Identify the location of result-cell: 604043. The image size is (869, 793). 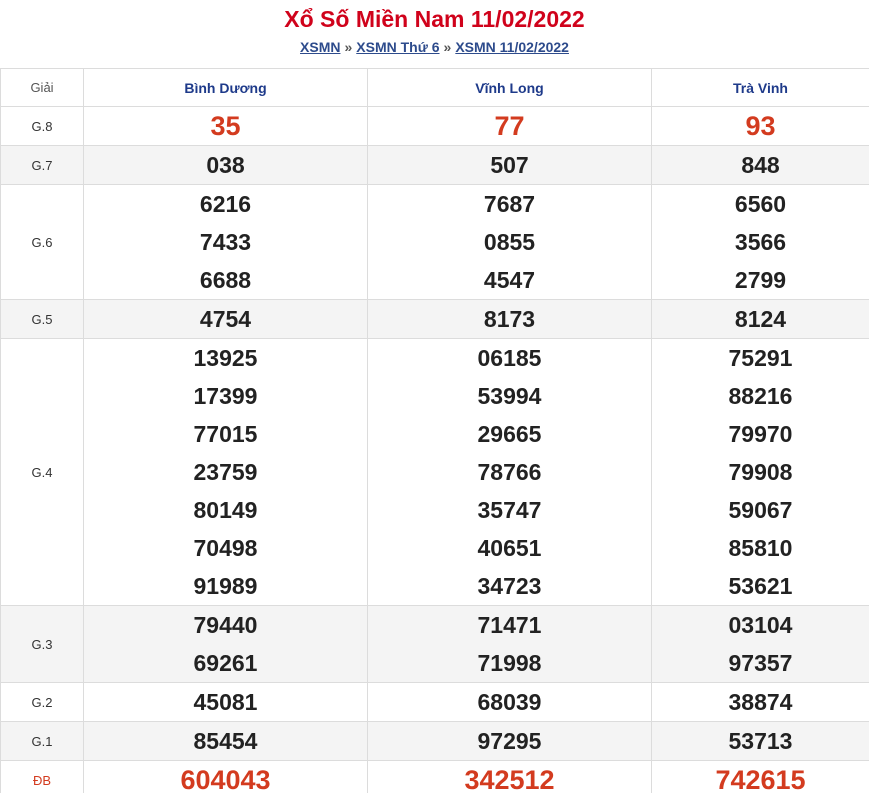
(225, 776).